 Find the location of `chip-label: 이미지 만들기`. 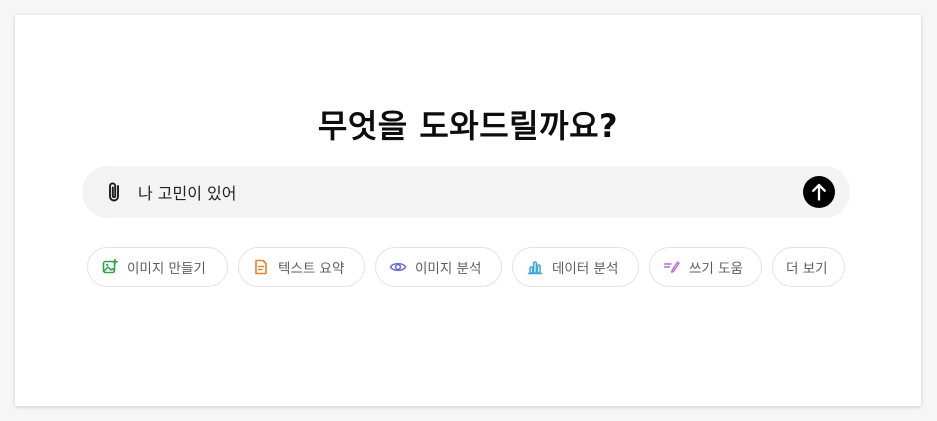

chip-label: 이미지 만들기 is located at coordinates (166, 269).